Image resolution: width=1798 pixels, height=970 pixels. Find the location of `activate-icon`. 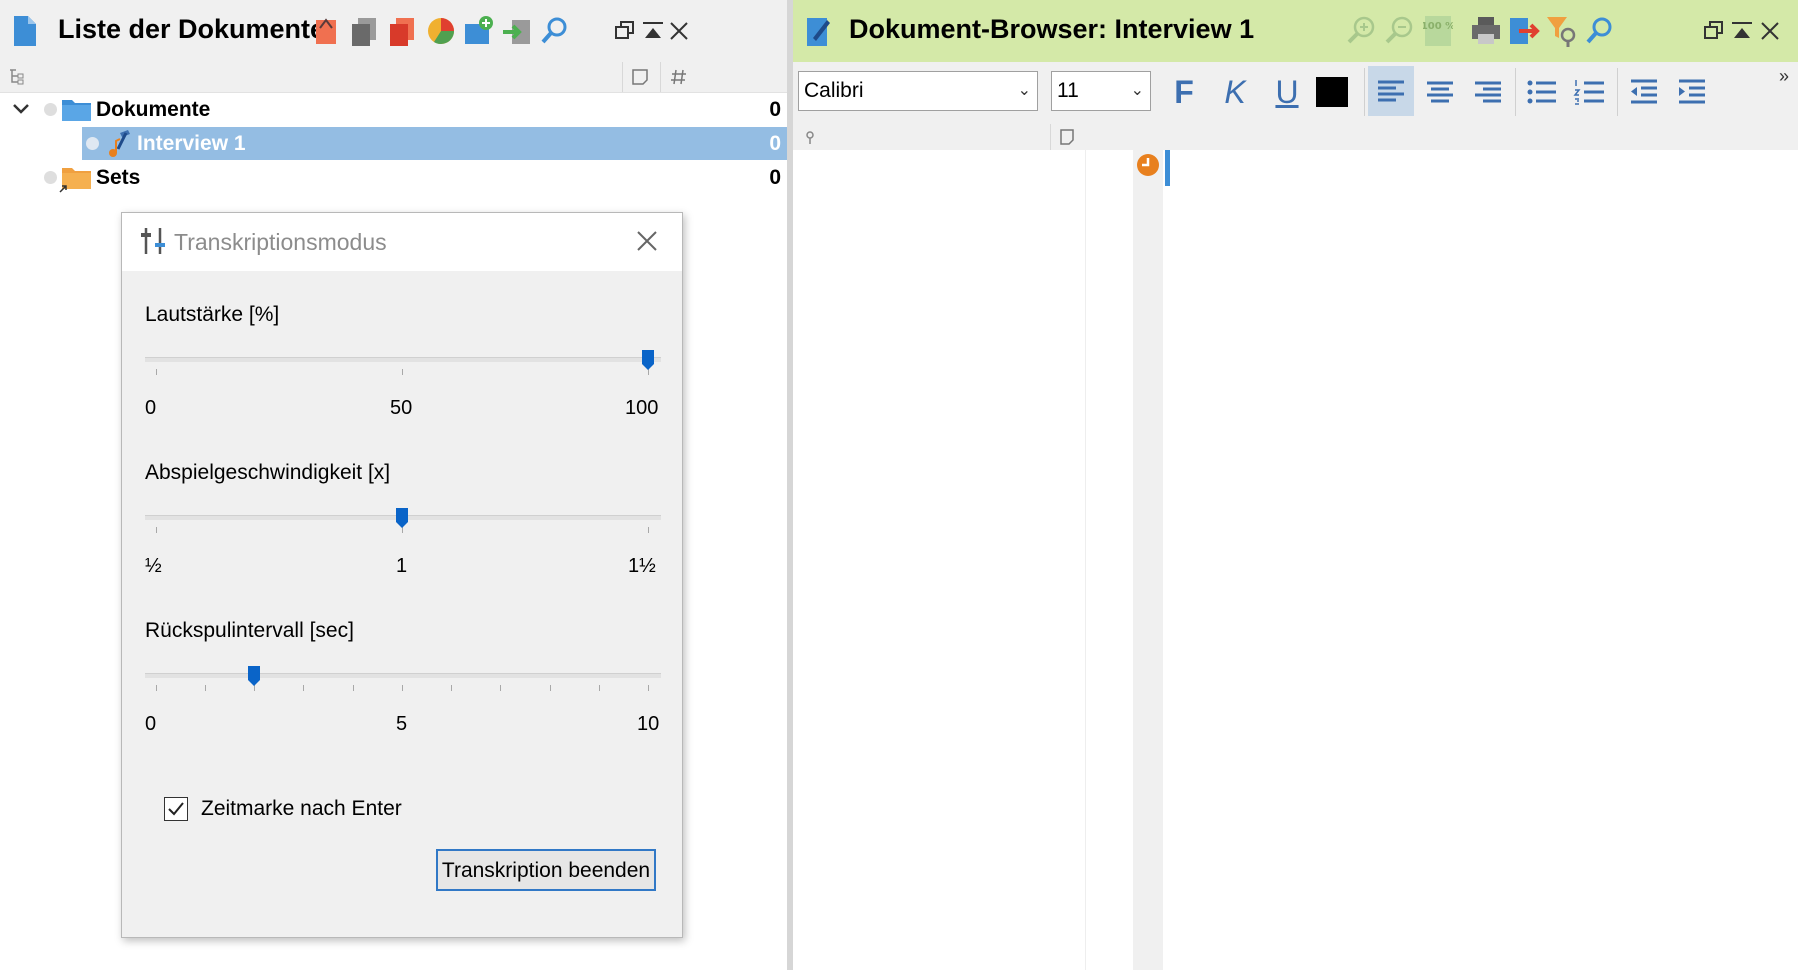

activate-icon is located at coordinates (327, 31).